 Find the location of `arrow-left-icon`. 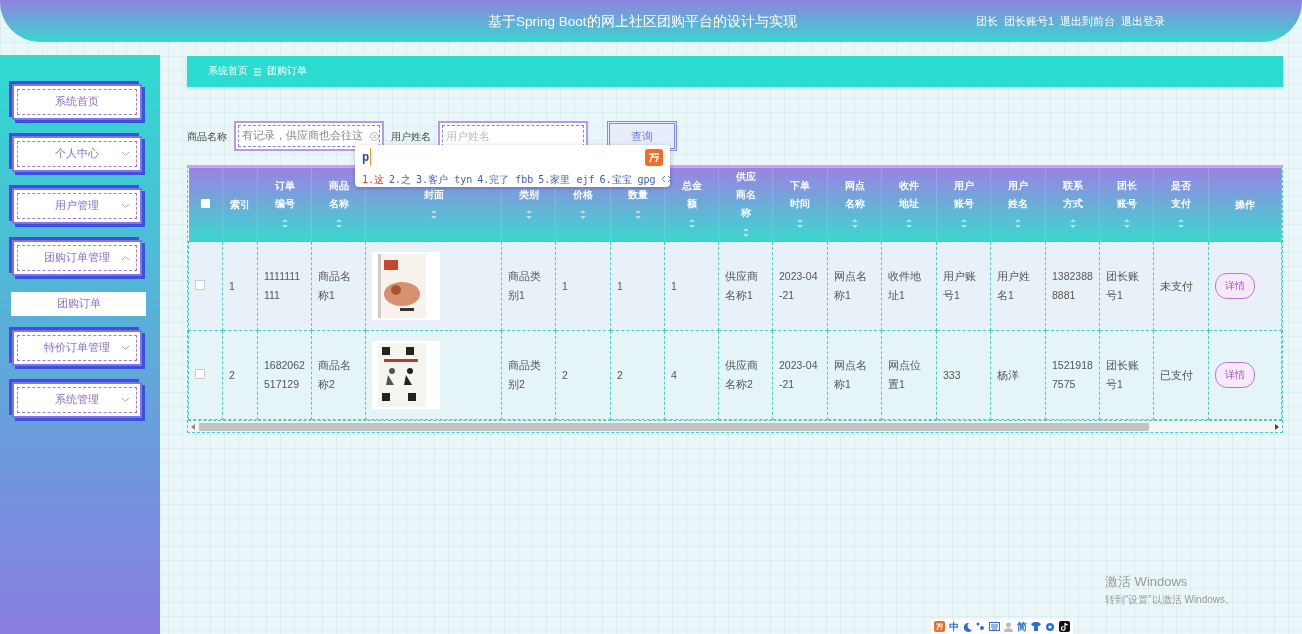

arrow-left-icon is located at coordinates (193, 426).